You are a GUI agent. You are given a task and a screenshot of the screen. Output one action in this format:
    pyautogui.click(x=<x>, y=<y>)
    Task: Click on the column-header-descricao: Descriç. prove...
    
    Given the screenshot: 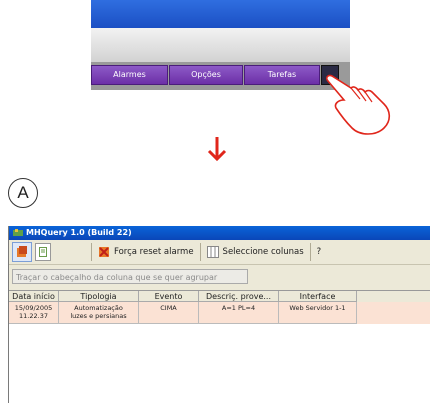 What is the action you would take?
    pyautogui.click(x=239, y=296)
    